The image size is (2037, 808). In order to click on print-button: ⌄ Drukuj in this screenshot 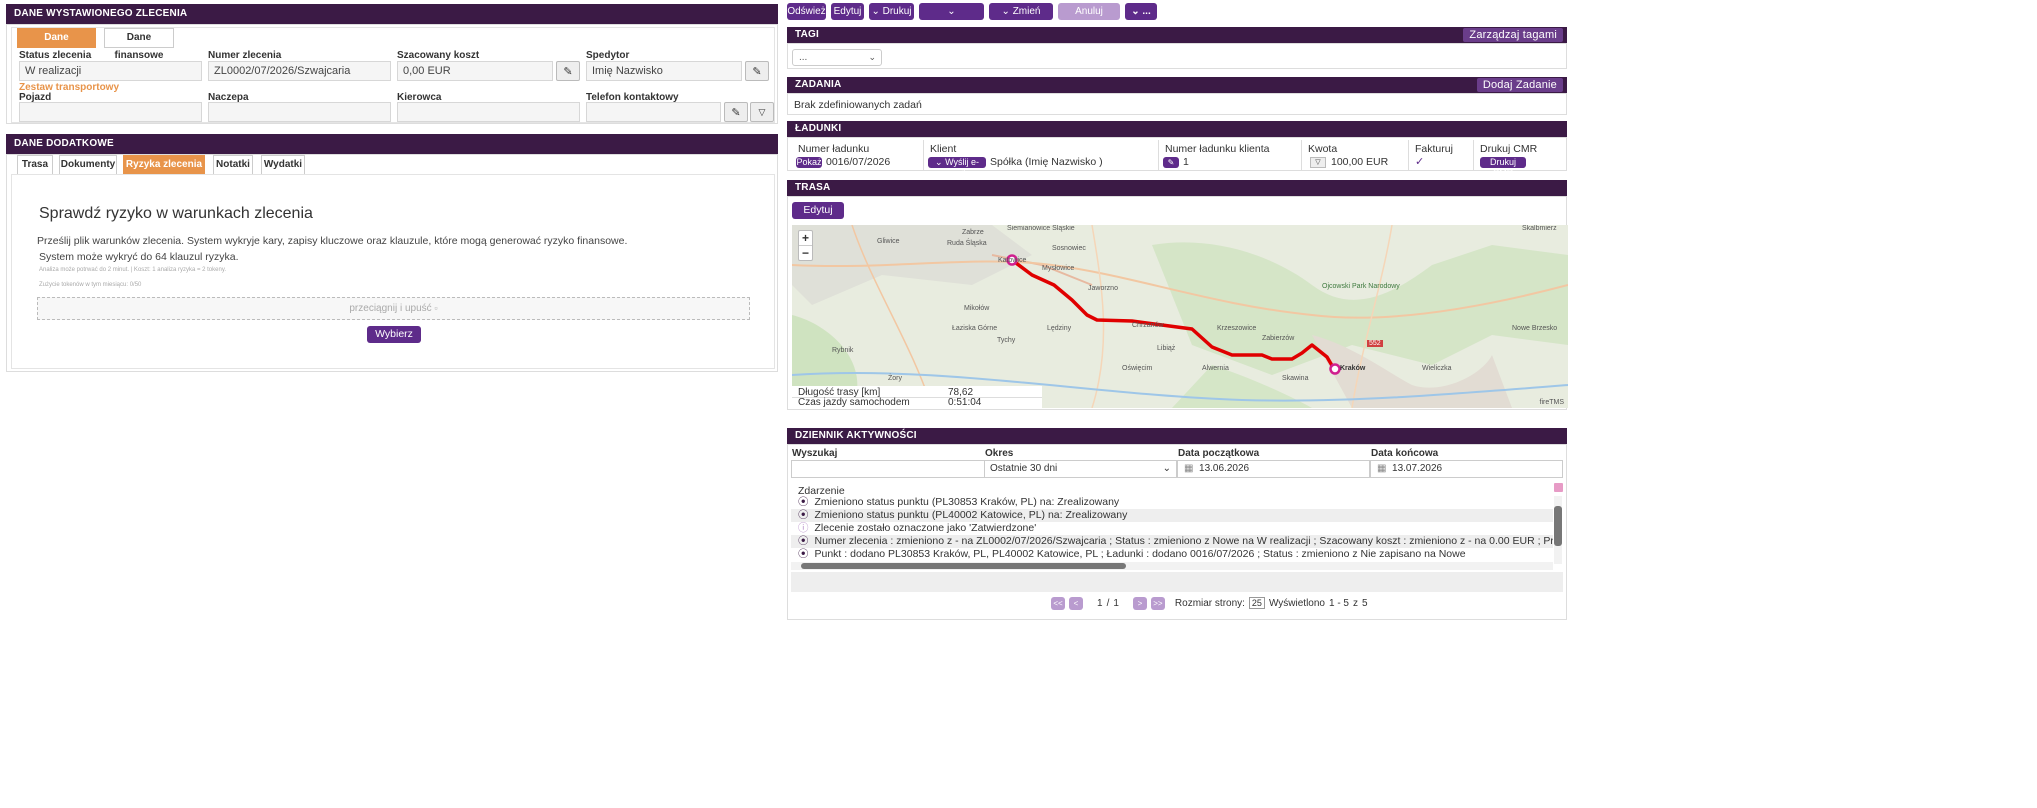, I will do `click(891, 11)`.